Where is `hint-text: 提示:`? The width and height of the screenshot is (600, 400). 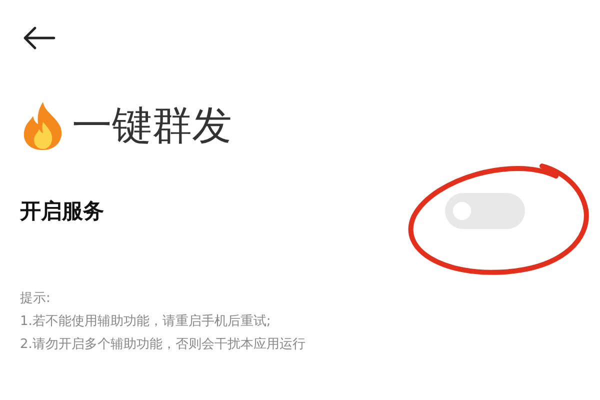 hint-text: 提示: is located at coordinates (36, 299).